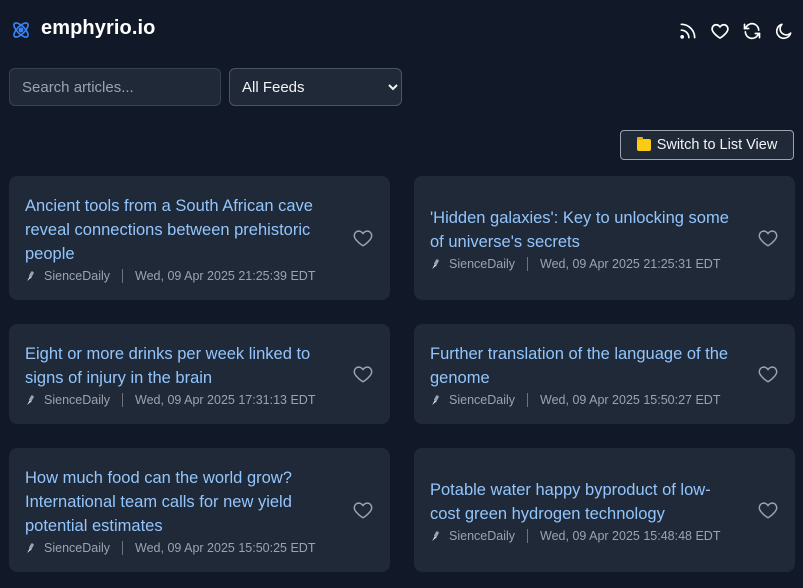 This screenshot has width=803, height=588. What do you see at coordinates (688, 31) in the screenshot?
I see `rss-icon` at bounding box center [688, 31].